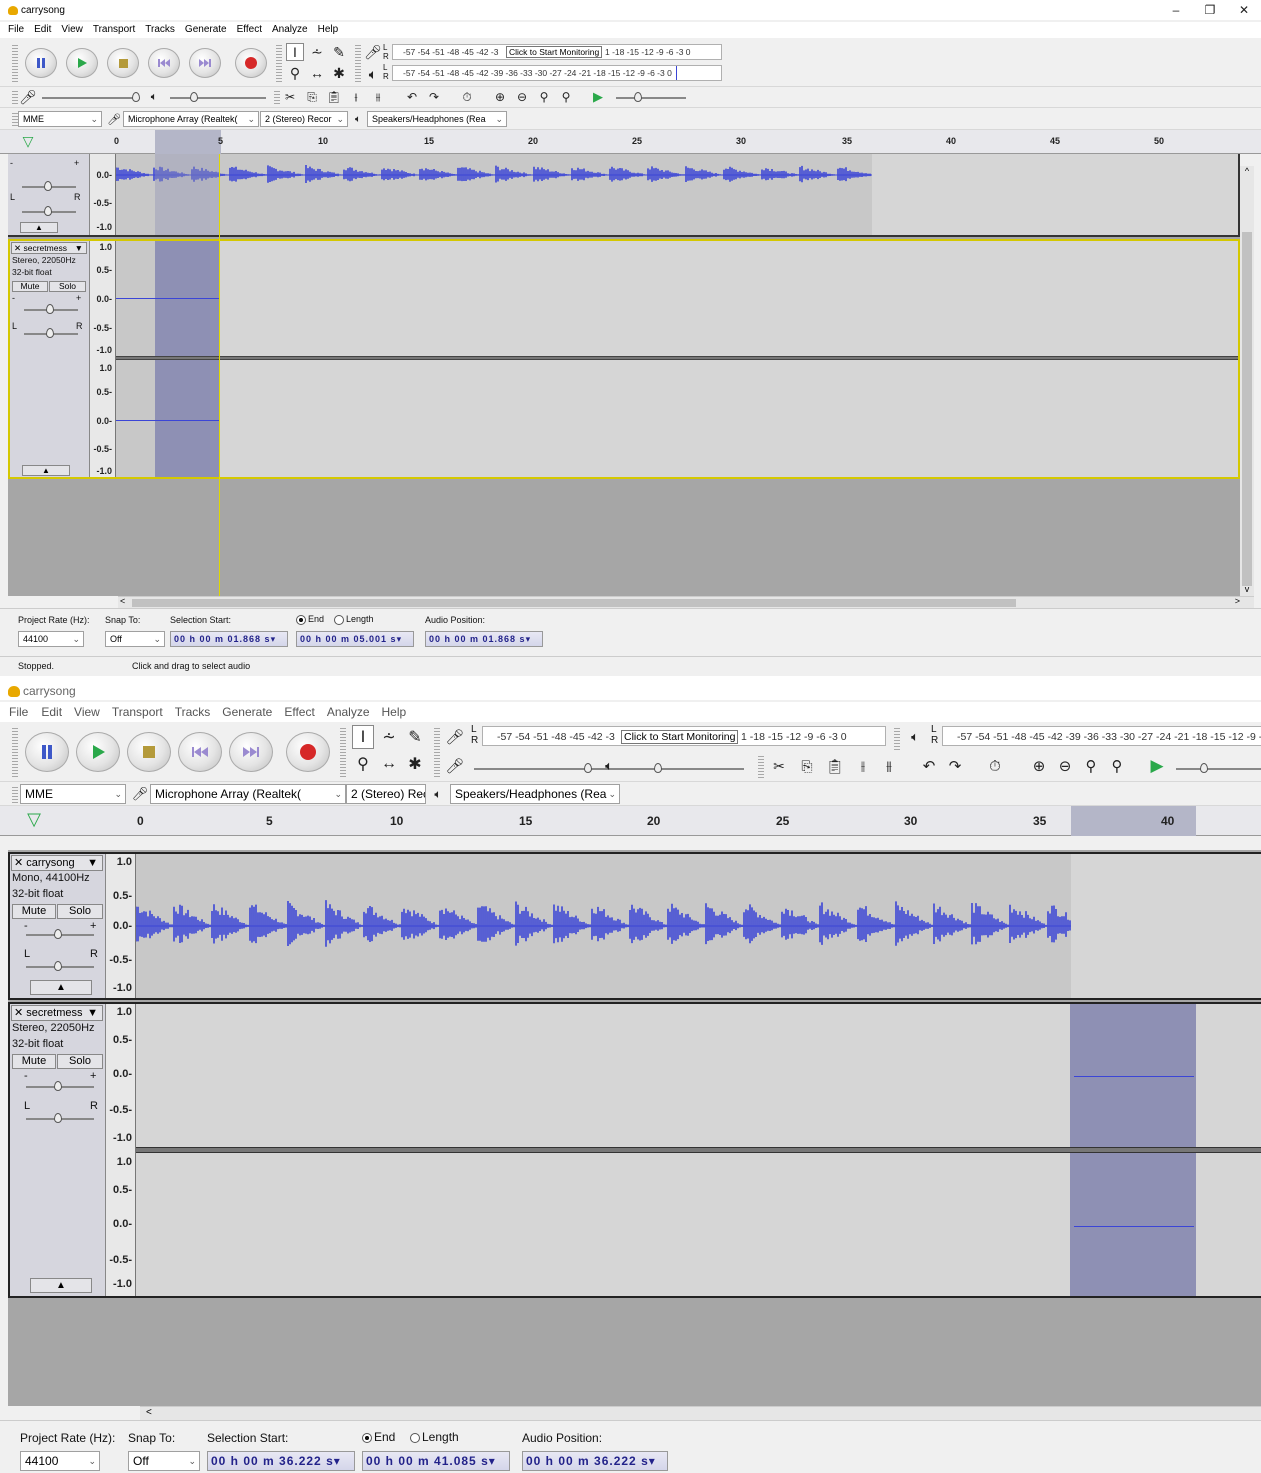 Image resolution: width=1261 pixels, height=1473 pixels. Describe the element at coordinates (193, 712) in the screenshot. I see `menu-tracks: Tracks` at that location.